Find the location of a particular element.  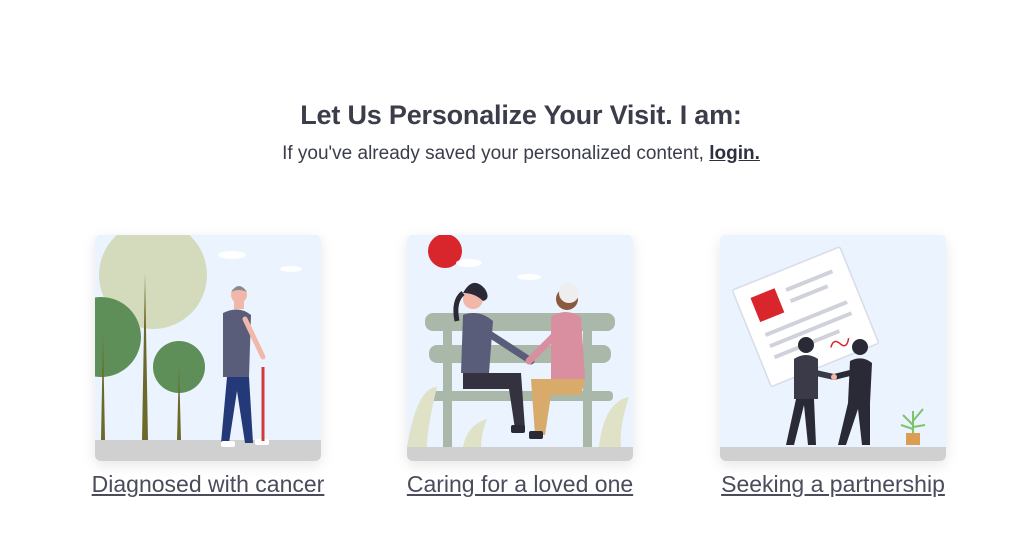

diagnosed-illustration is located at coordinates (208, 348).